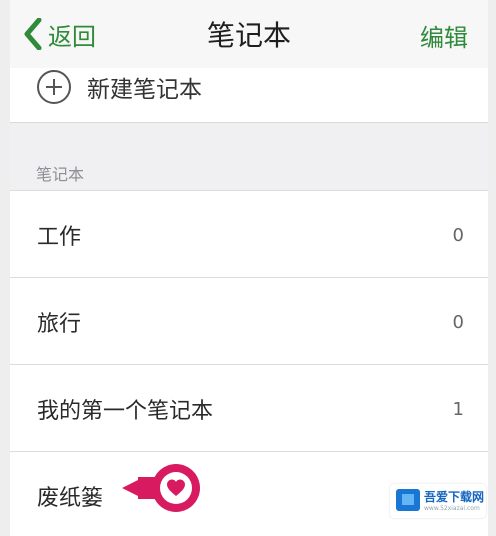  I want to click on new-notebook-label: 新建笔记本, so click(144, 90).